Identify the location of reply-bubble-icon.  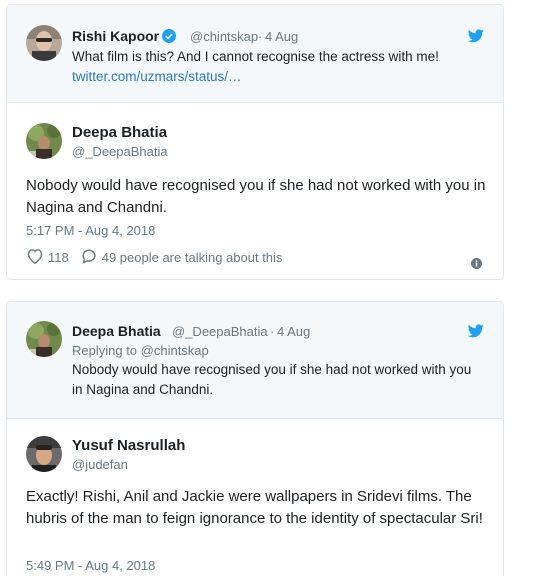
(91, 257).